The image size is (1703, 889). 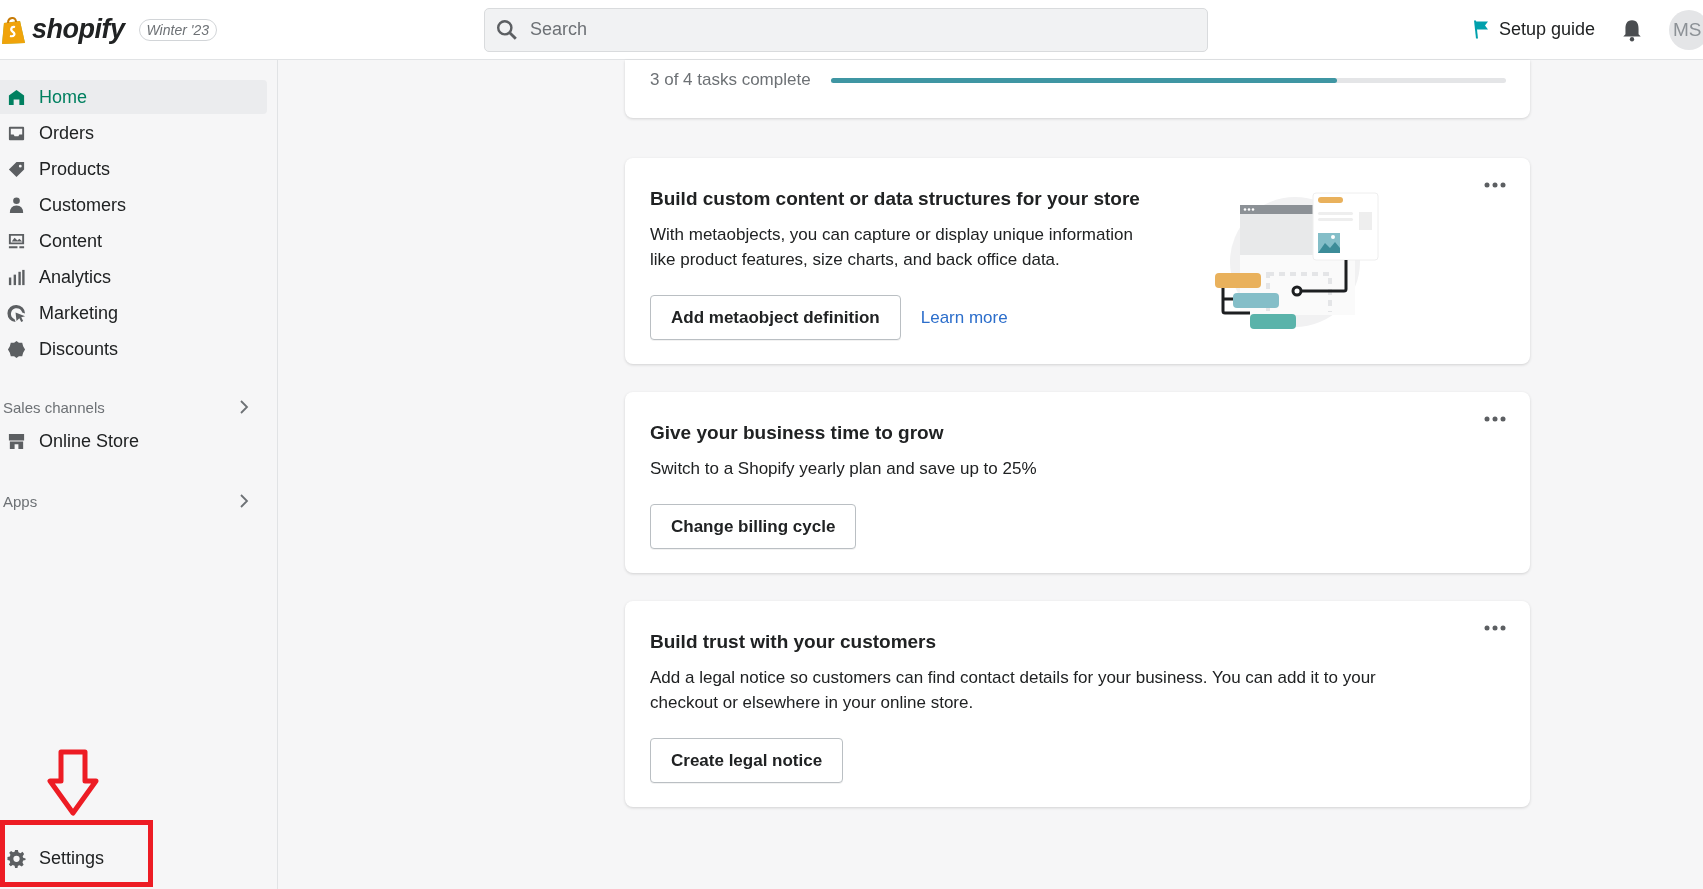 What do you see at coordinates (16, 277) in the screenshot?
I see `bar-chart-icon` at bounding box center [16, 277].